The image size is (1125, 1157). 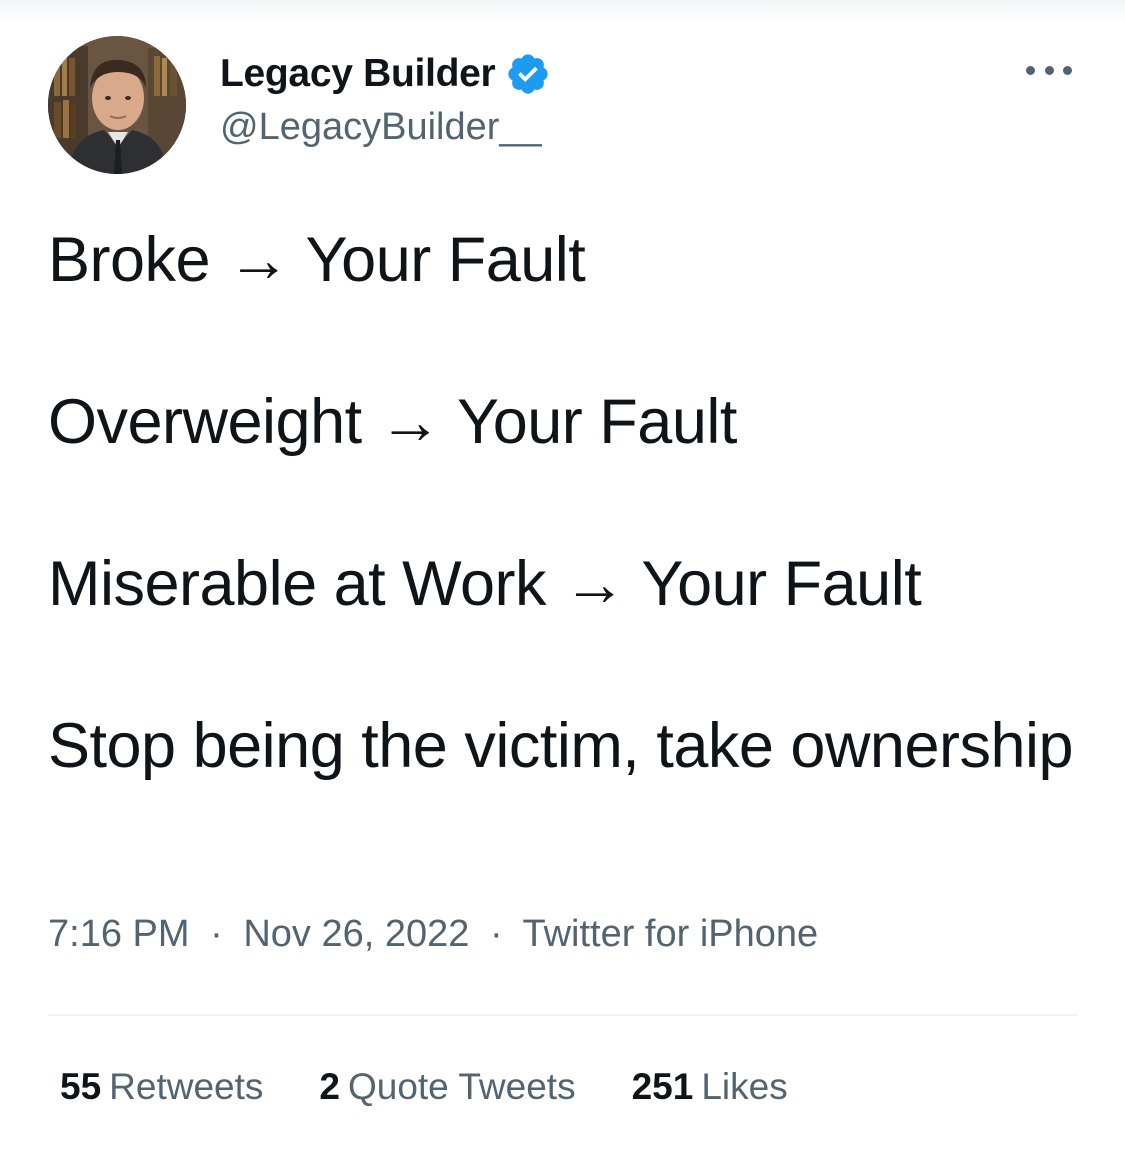 I want to click on quote-tweets-label: Quote Tweets, so click(x=461, y=1086).